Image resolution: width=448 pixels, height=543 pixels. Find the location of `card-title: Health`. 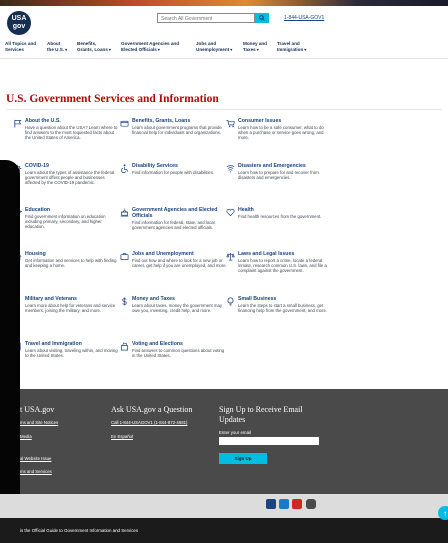

card-title: Health is located at coordinates (286, 210).